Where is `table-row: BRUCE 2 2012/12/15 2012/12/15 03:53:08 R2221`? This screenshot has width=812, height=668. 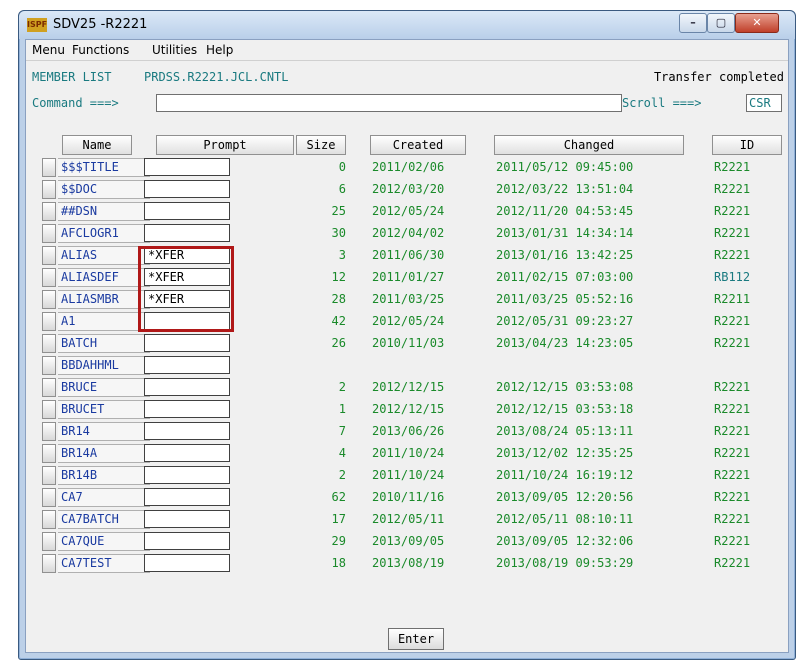 table-row: BRUCE 2 2012/12/15 2012/12/15 03:53:08 R2221 is located at coordinates (407, 387).